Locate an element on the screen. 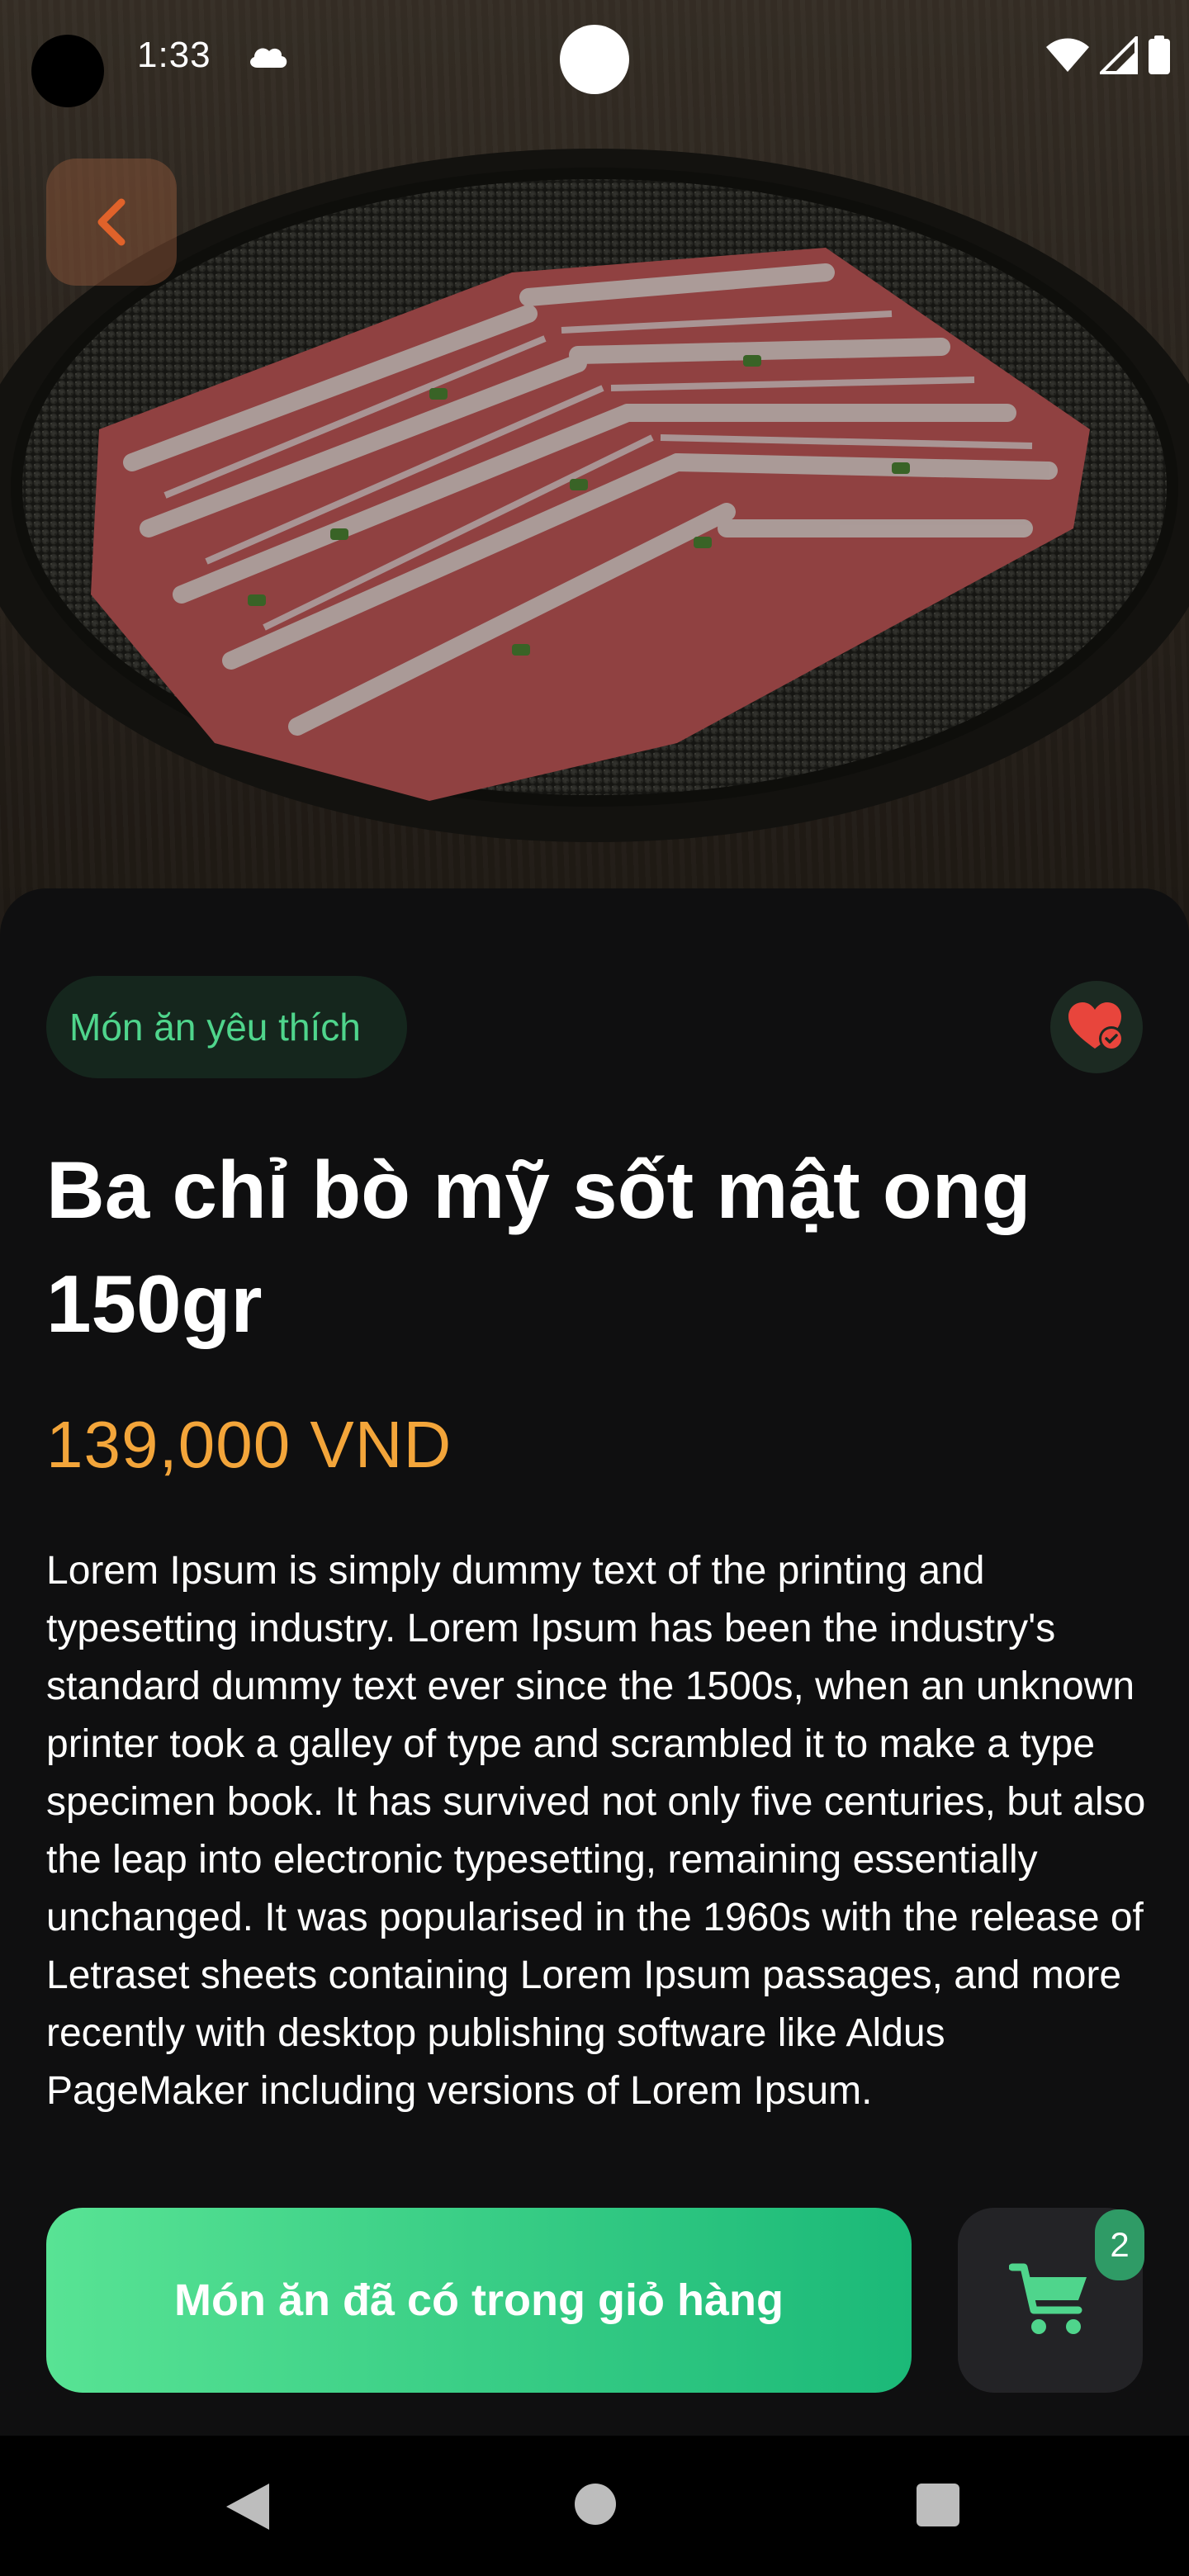 This screenshot has width=1189, height=2576. notification-dot is located at coordinates (594, 59).